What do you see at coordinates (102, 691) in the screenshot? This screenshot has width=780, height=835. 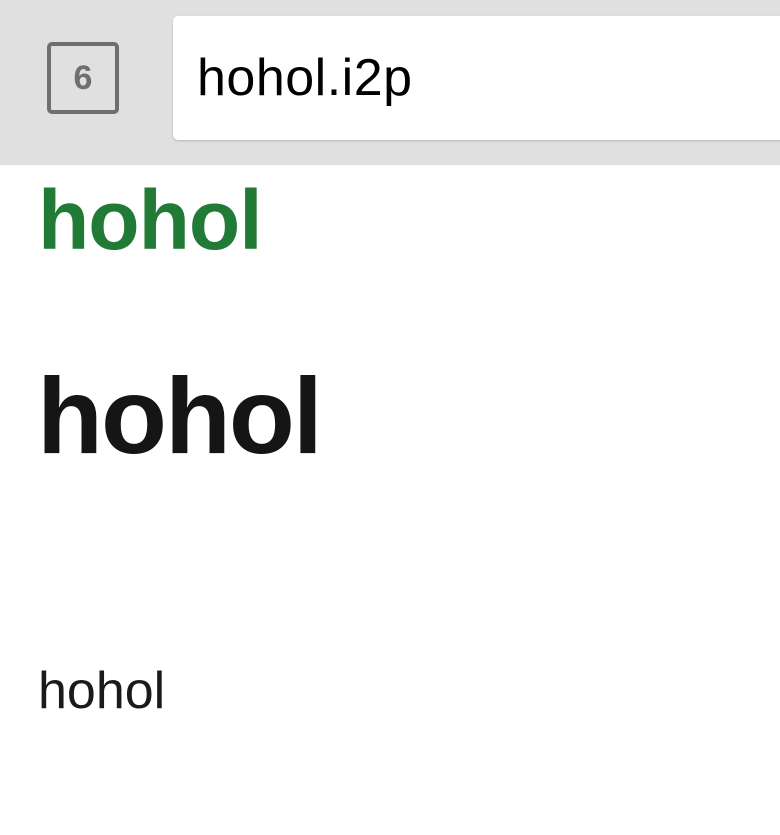 I see `body-text: hohol` at bounding box center [102, 691].